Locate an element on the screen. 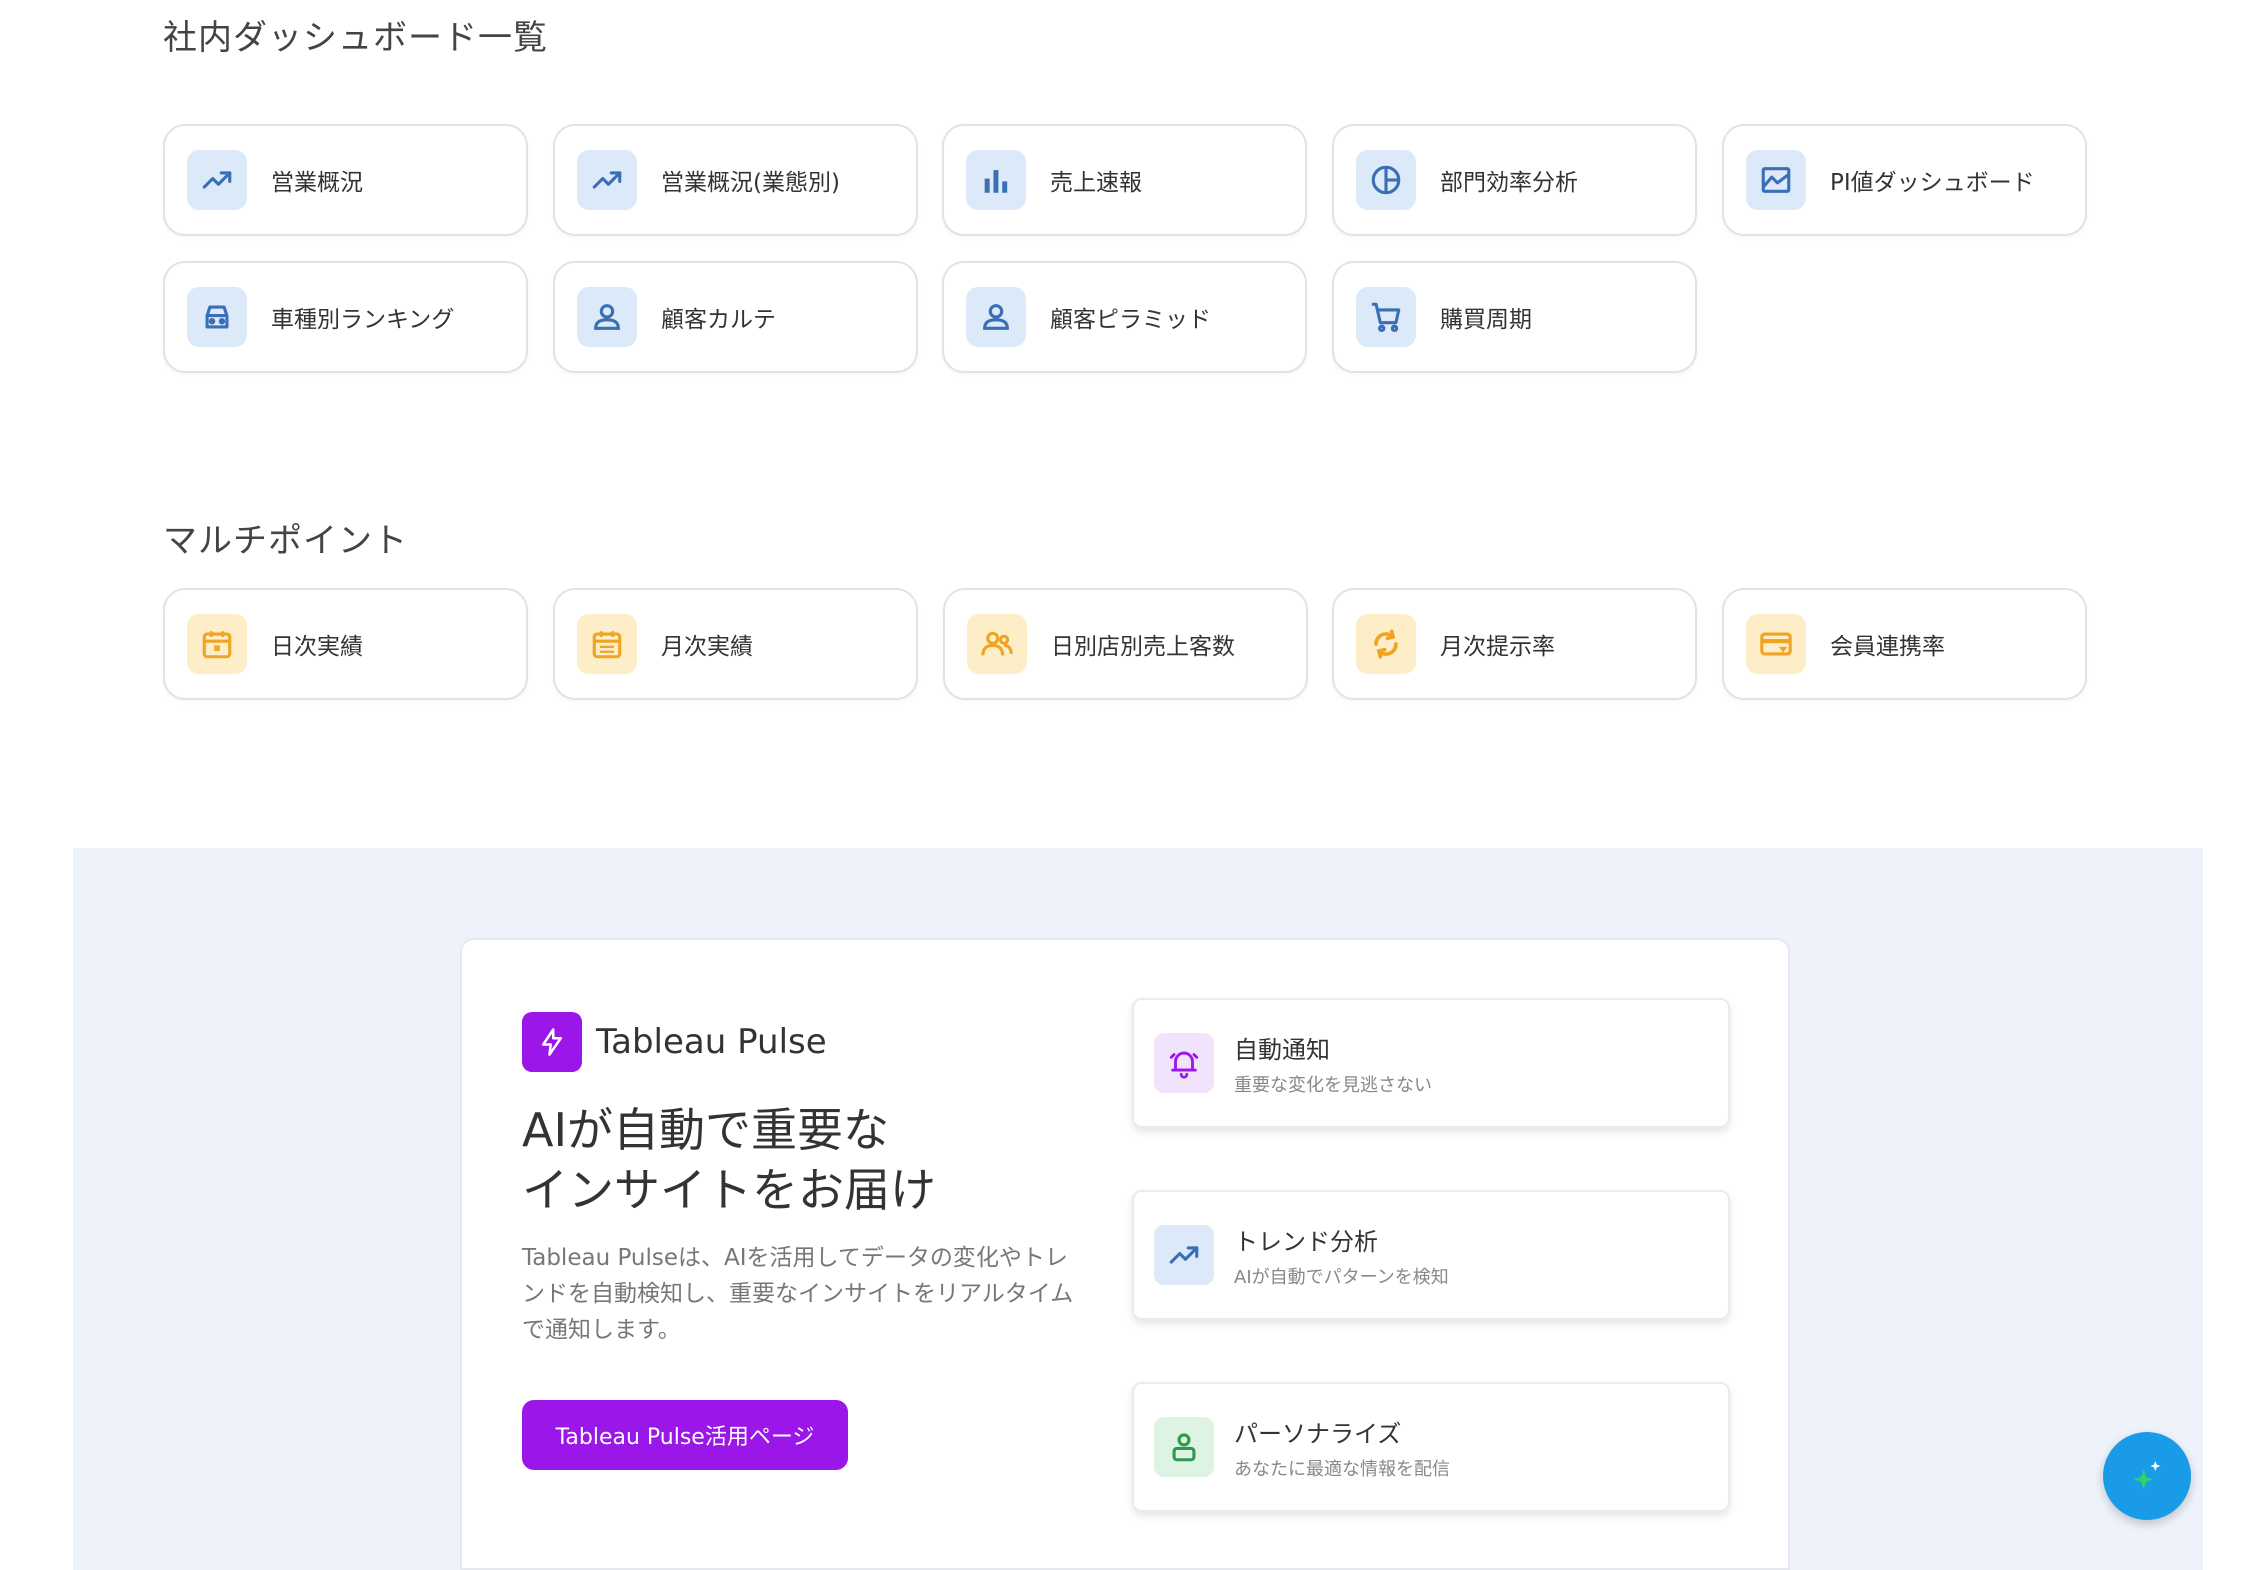 Image resolution: width=2260 pixels, height=1570 pixels. area-chart-icon is located at coordinates (1776, 180).